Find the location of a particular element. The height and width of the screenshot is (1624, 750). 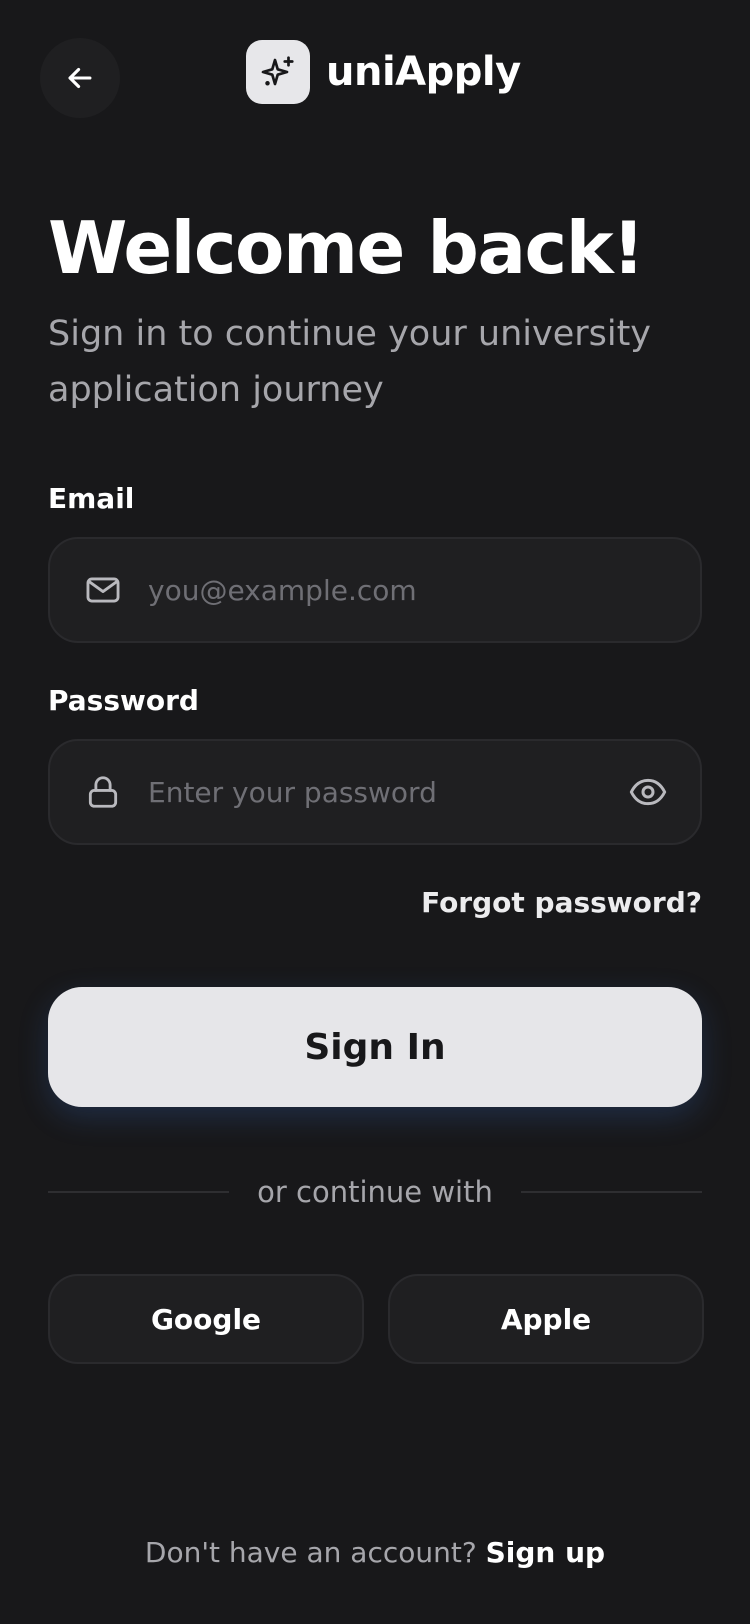

brand: uniApply is located at coordinates (383, 72).